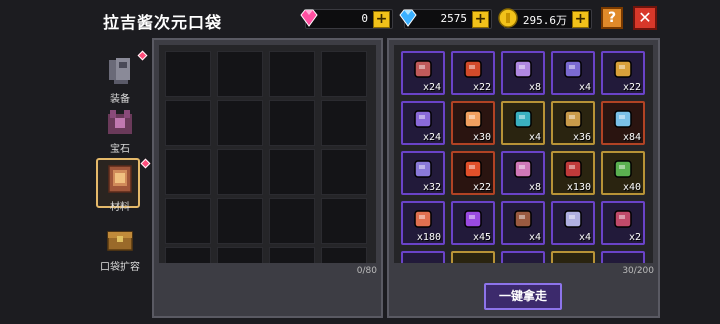 This screenshot has width=720, height=324. I want to click on pink-gem-icon, so click(309, 18).